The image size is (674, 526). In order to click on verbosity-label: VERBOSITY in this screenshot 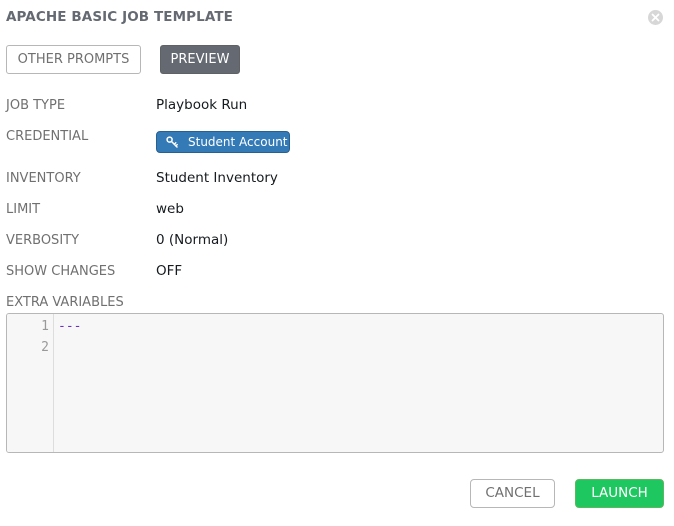, I will do `click(43, 240)`.